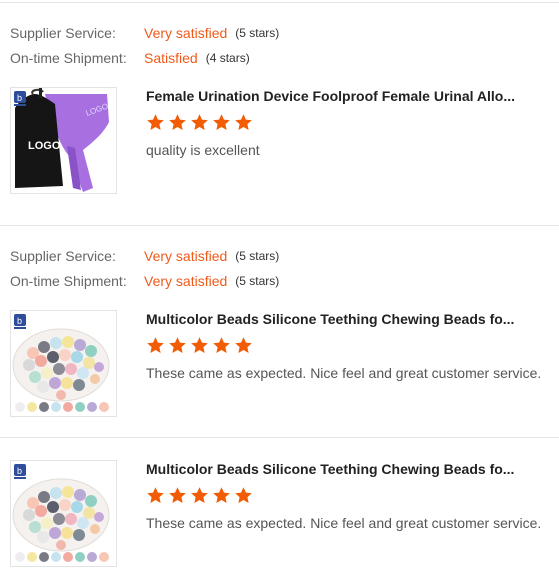 The width and height of the screenshot is (559, 585). Describe the element at coordinates (203, 150) in the screenshot. I see `review-comment: quality is excellent` at that location.